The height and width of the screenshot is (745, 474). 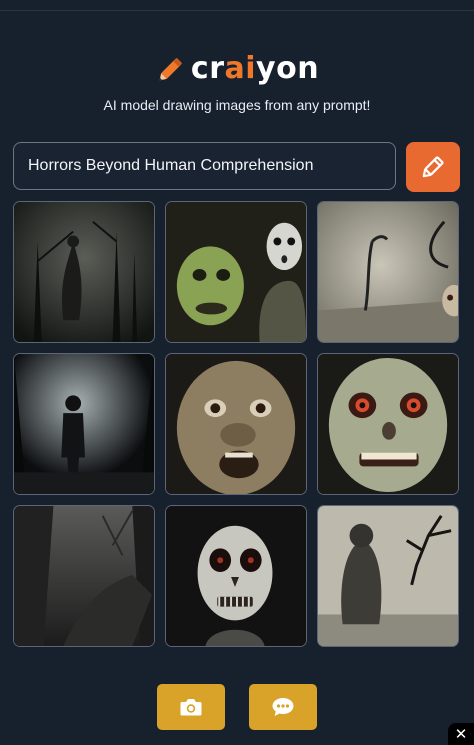 I want to click on feedback-button, so click(x=283, y=707).